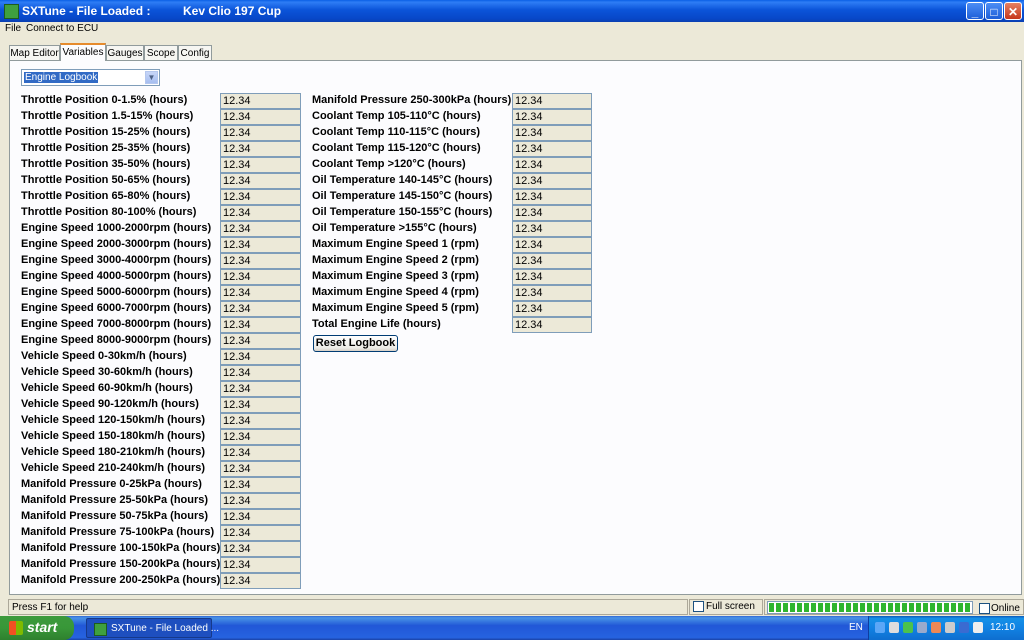 The height and width of the screenshot is (640, 1024). I want to click on variable-label: Maximum Engine Speed 5 (rpm), so click(395, 308).